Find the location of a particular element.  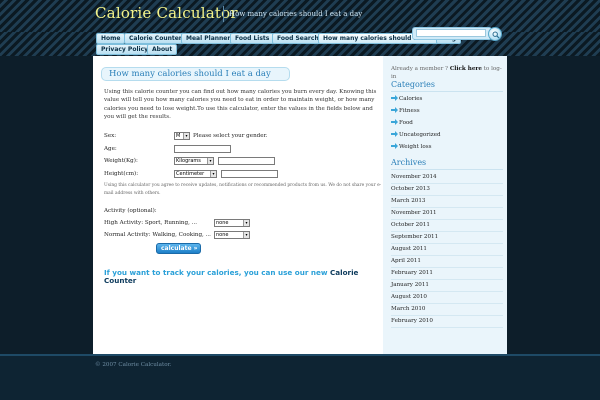

page-title: How many calories should I eat a day is located at coordinates (190, 74).